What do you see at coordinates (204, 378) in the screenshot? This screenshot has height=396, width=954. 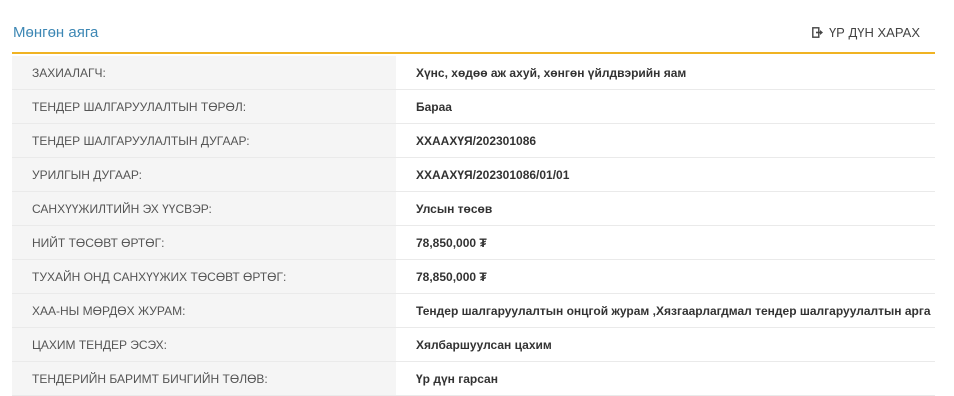 I see `row-label: ТЕНДЕРИЙН БАРИМТ БИЧГИЙН ТӨЛӨВ:` at bounding box center [204, 378].